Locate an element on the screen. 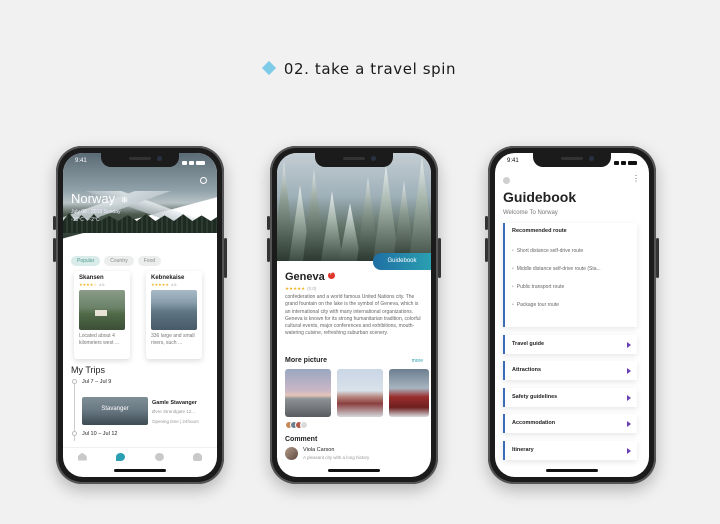  rating-note: (0.0) is located at coordinates (312, 288).